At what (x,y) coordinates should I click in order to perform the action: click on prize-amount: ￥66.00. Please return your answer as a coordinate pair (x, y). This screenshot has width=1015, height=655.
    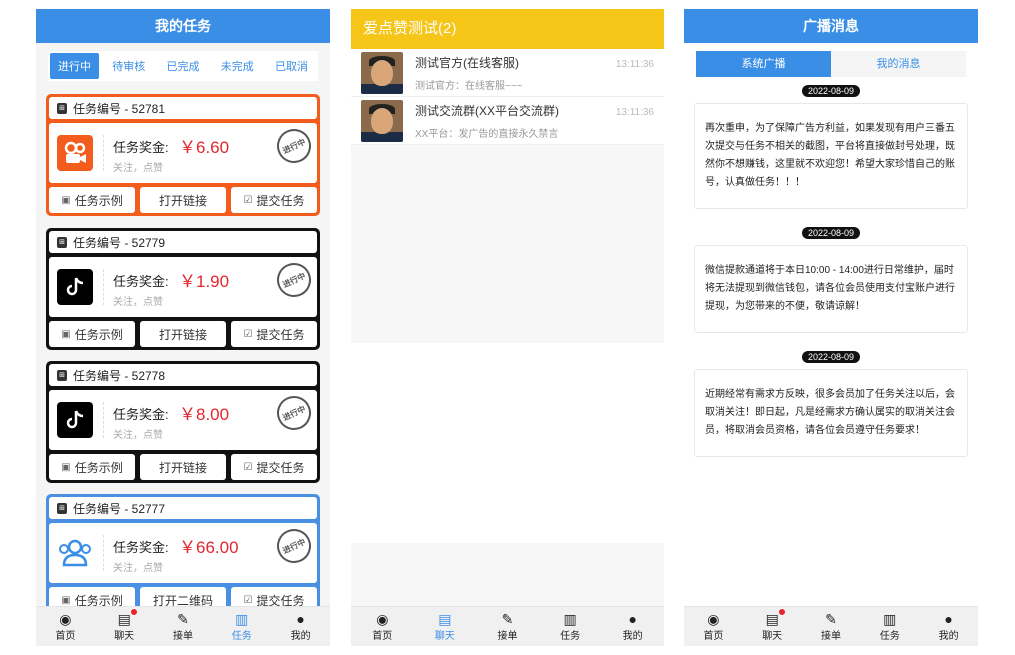
    Looking at the image, I should click on (209, 547).